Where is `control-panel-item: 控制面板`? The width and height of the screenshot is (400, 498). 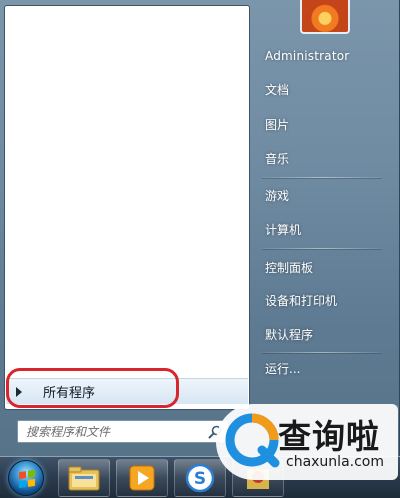 control-panel-item: 控制面板 is located at coordinates (321, 267).